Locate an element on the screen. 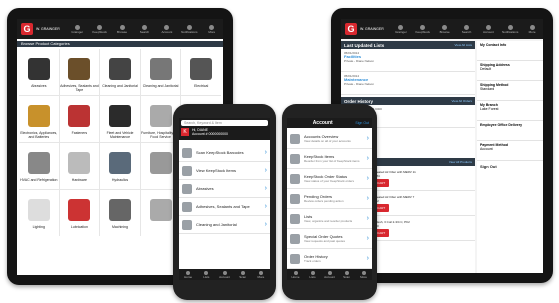 Image resolution: width=559 pixels, height=303 pixels. side-menu-item: Employee Office Delivery is located at coordinates (510, 131).